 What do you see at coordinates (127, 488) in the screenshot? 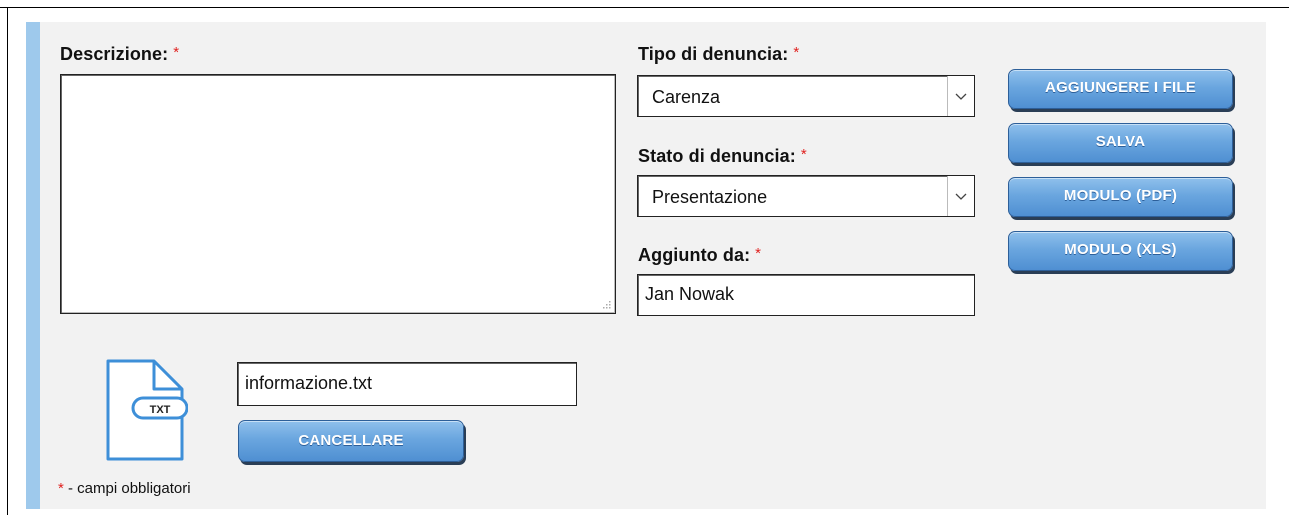
I see `required-fields-note-text: - campi obbligatori` at bounding box center [127, 488].